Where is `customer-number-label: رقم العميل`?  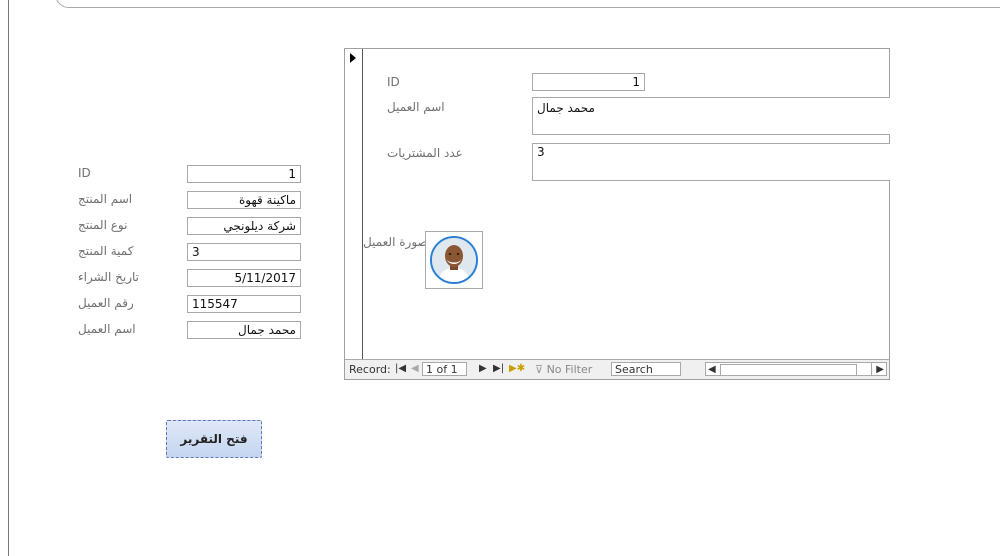
customer-number-label: رقم العميل is located at coordinates (106, 303).